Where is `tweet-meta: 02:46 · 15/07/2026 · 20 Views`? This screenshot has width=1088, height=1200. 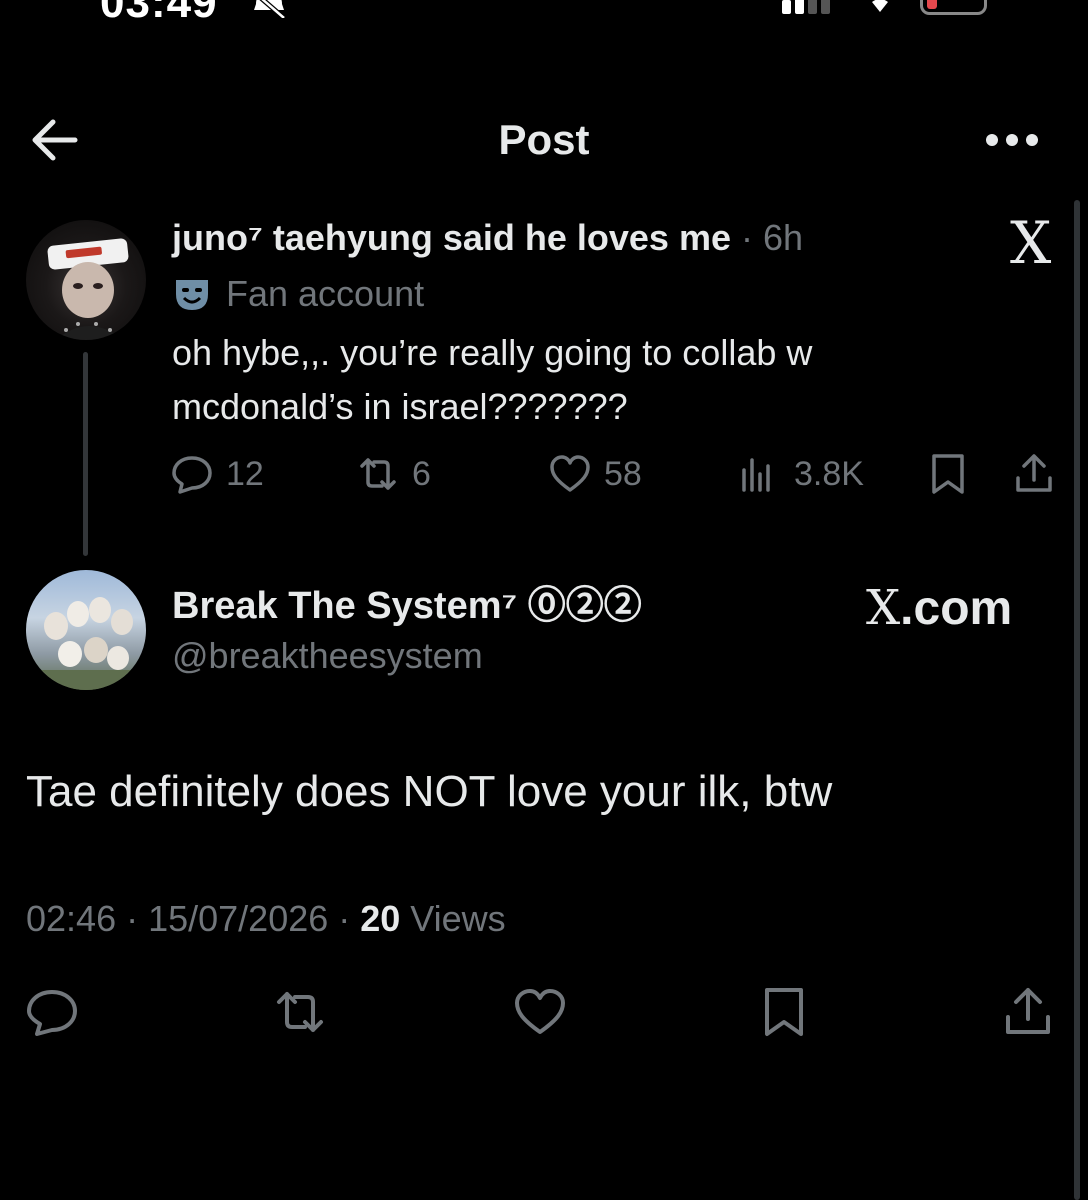 tweet-meta: 02:46 · 15/07/2026 · 20 Views is located at coordinates (266, 919).